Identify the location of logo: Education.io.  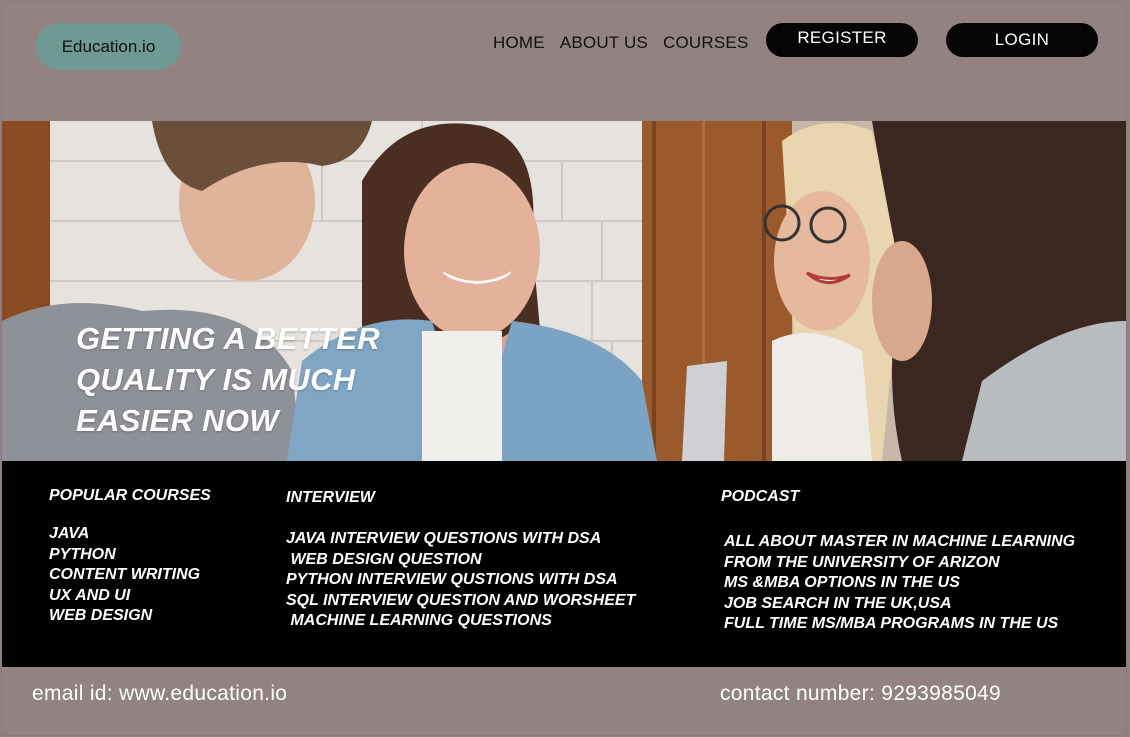
(108, 46).